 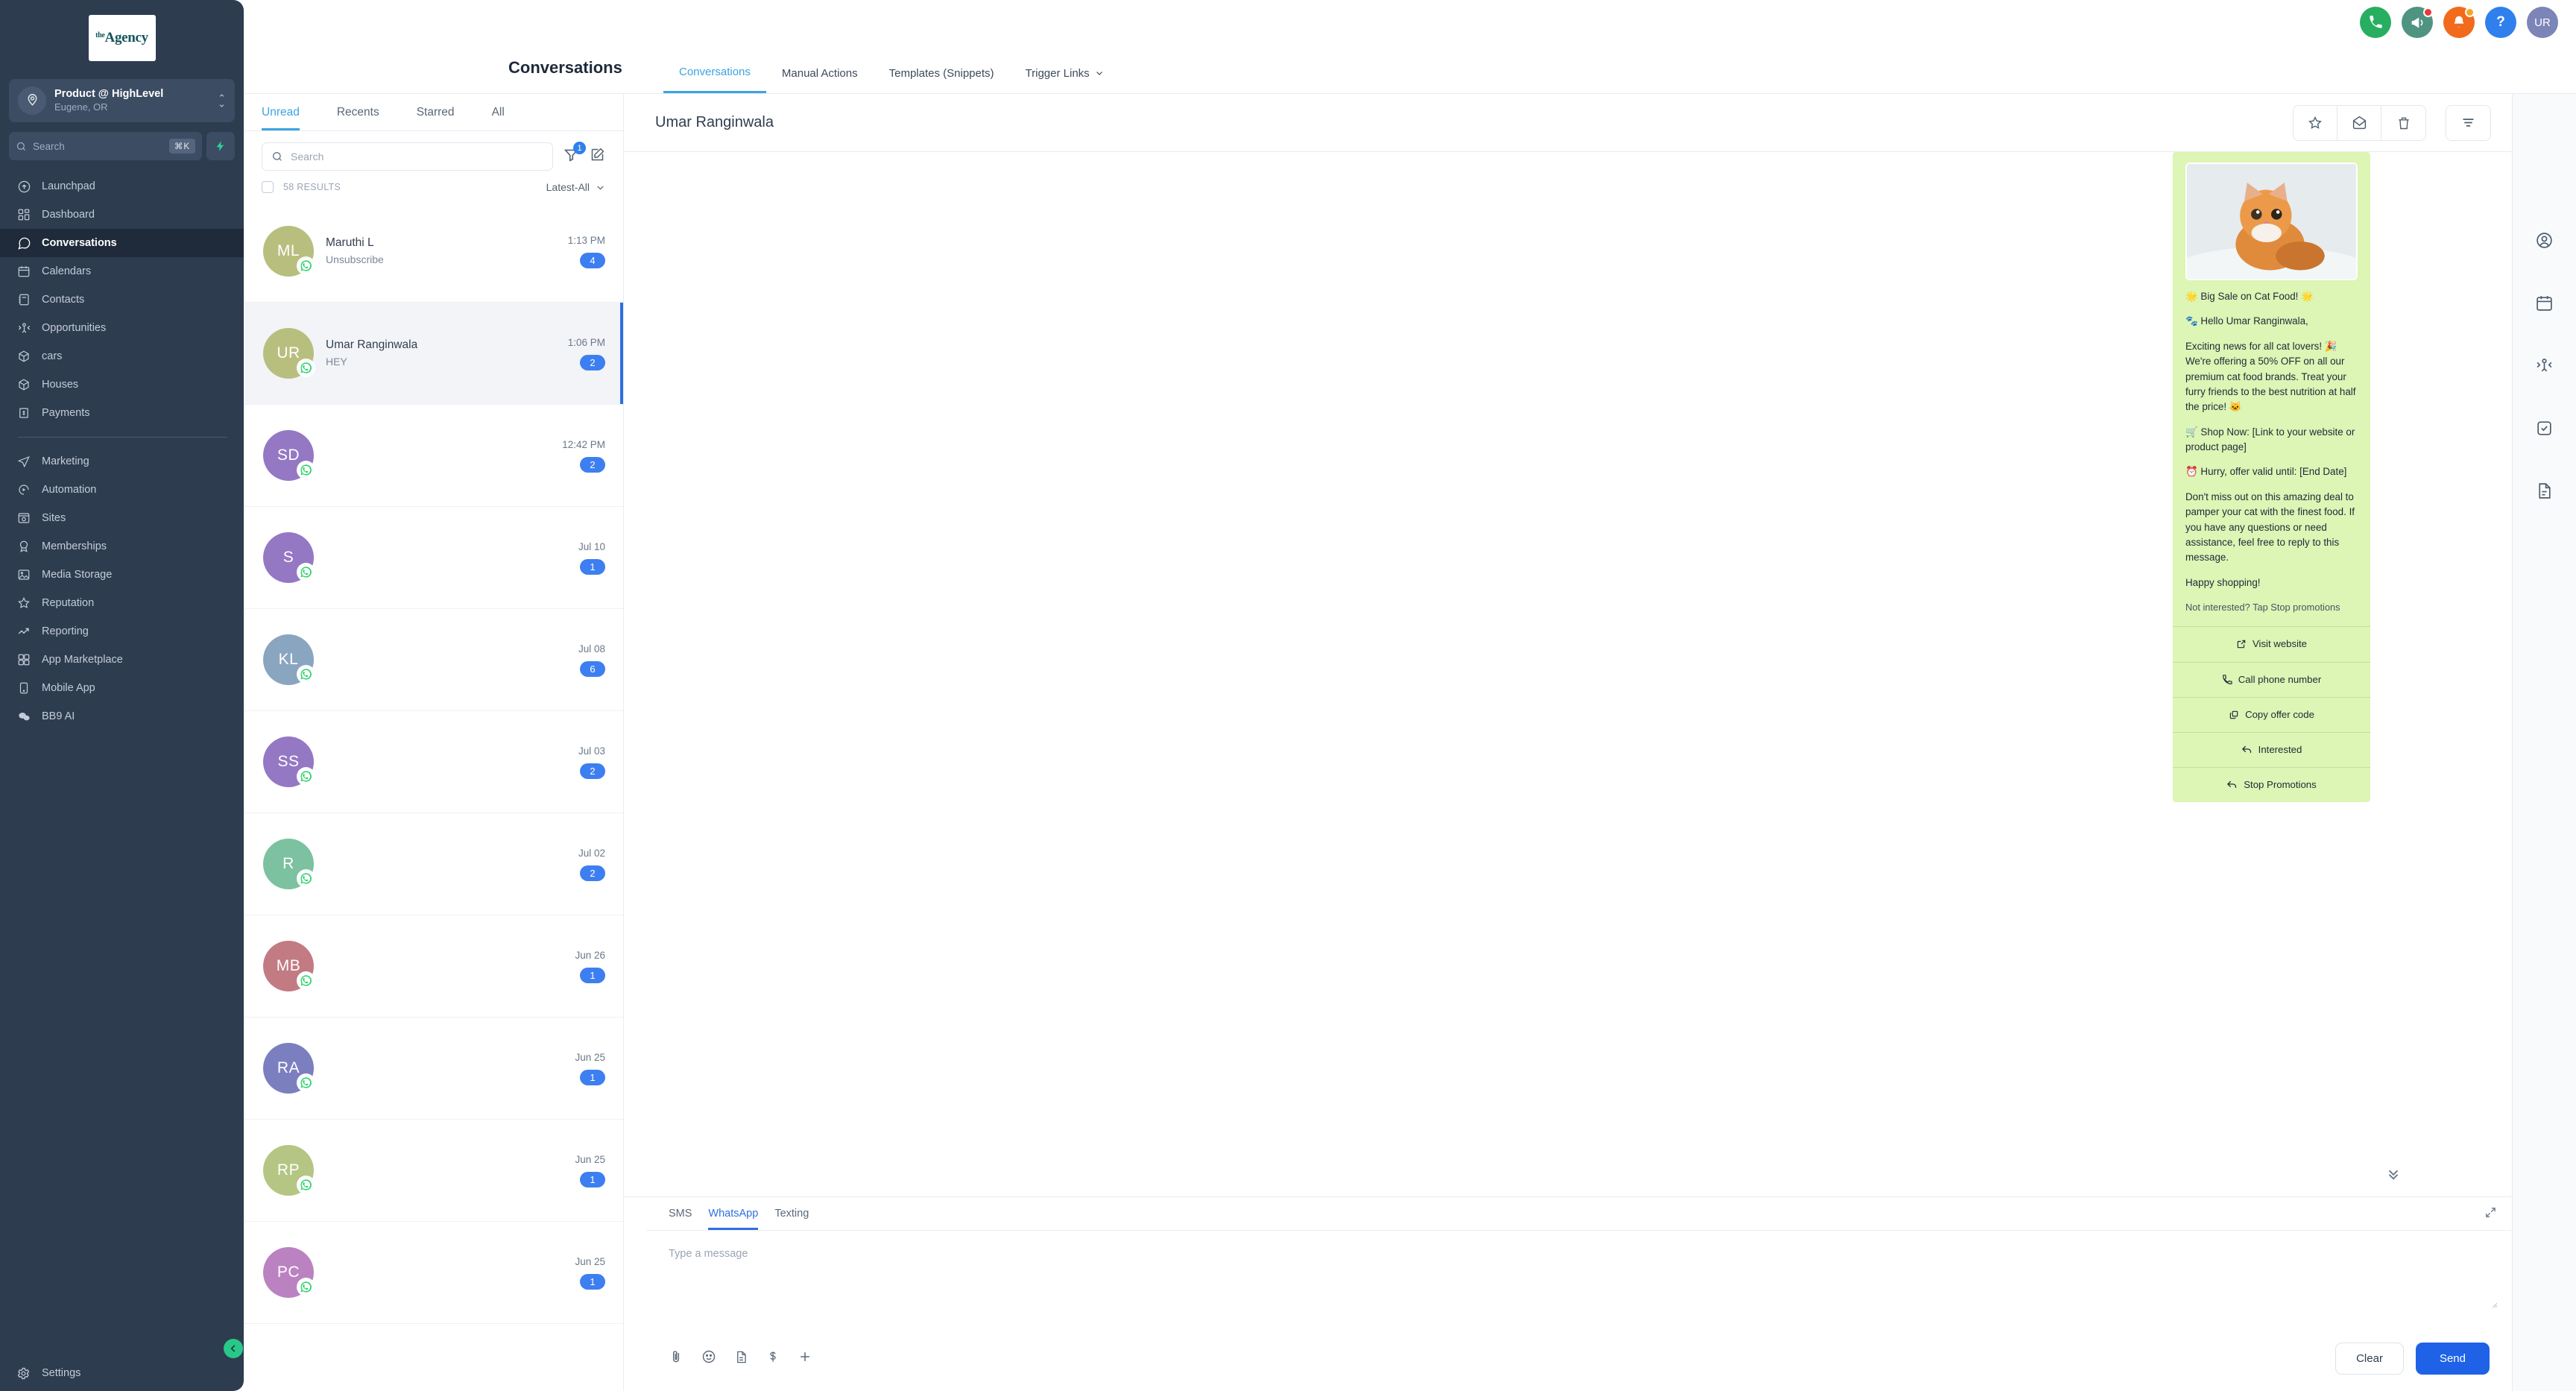 What do you see at coordinates (122, 631) in the screenshot?
I see `sidebar-item-reporting: Reporting` at bounding box center [122, 631].